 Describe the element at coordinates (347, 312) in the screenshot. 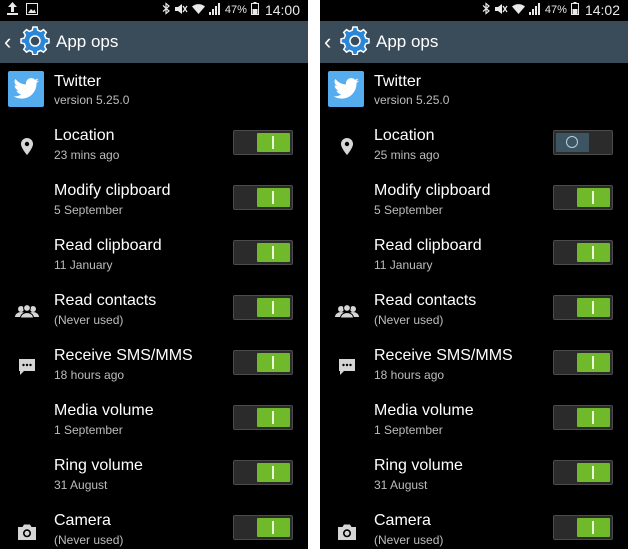

I see `contacts-icon` at that location.